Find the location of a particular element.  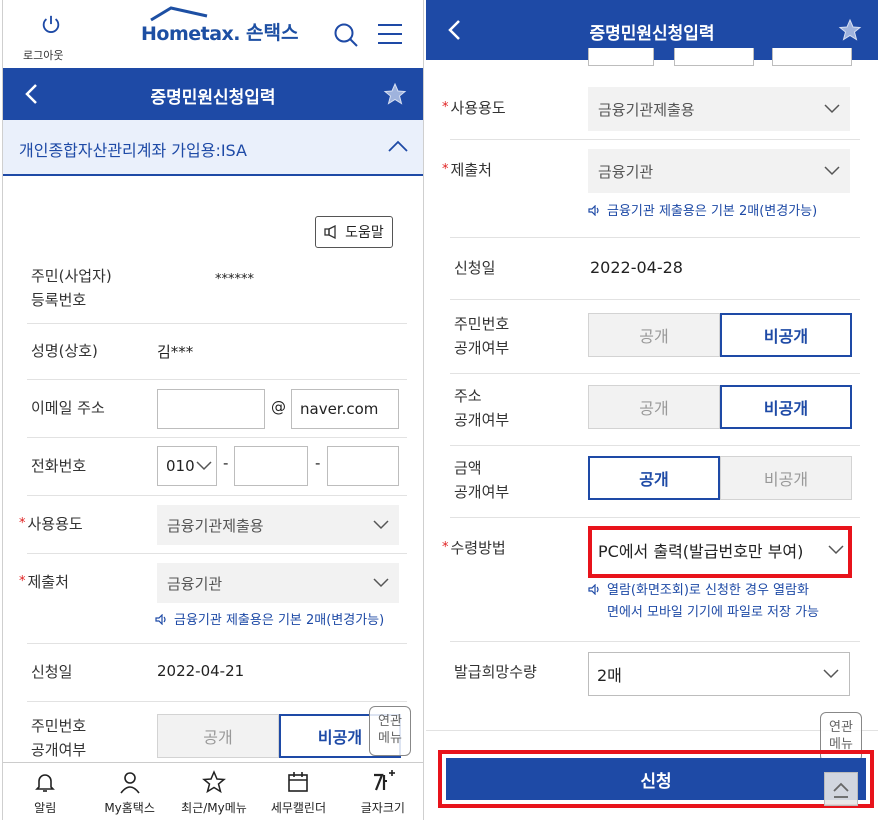

bell-icon is located at coordinates (45, 783).